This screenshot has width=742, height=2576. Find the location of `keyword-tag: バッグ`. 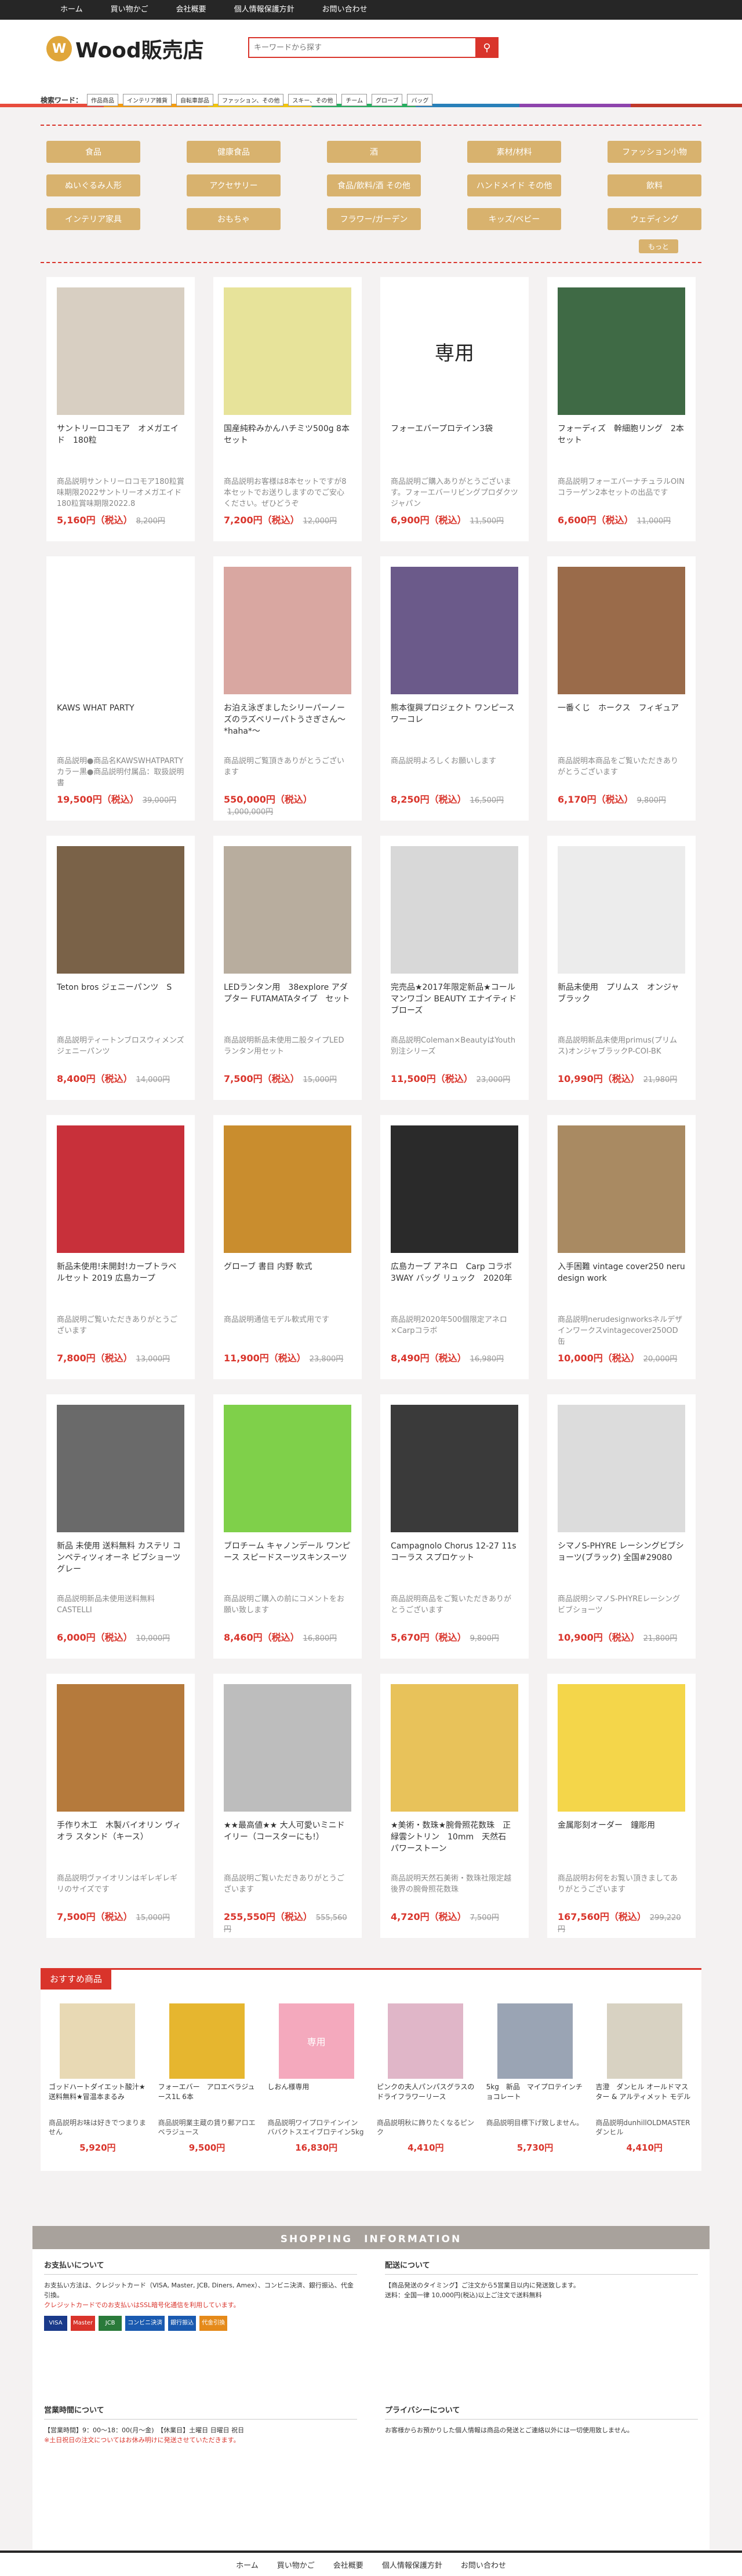

keyword-tag: バッグ is located at coordinates (420, 100).